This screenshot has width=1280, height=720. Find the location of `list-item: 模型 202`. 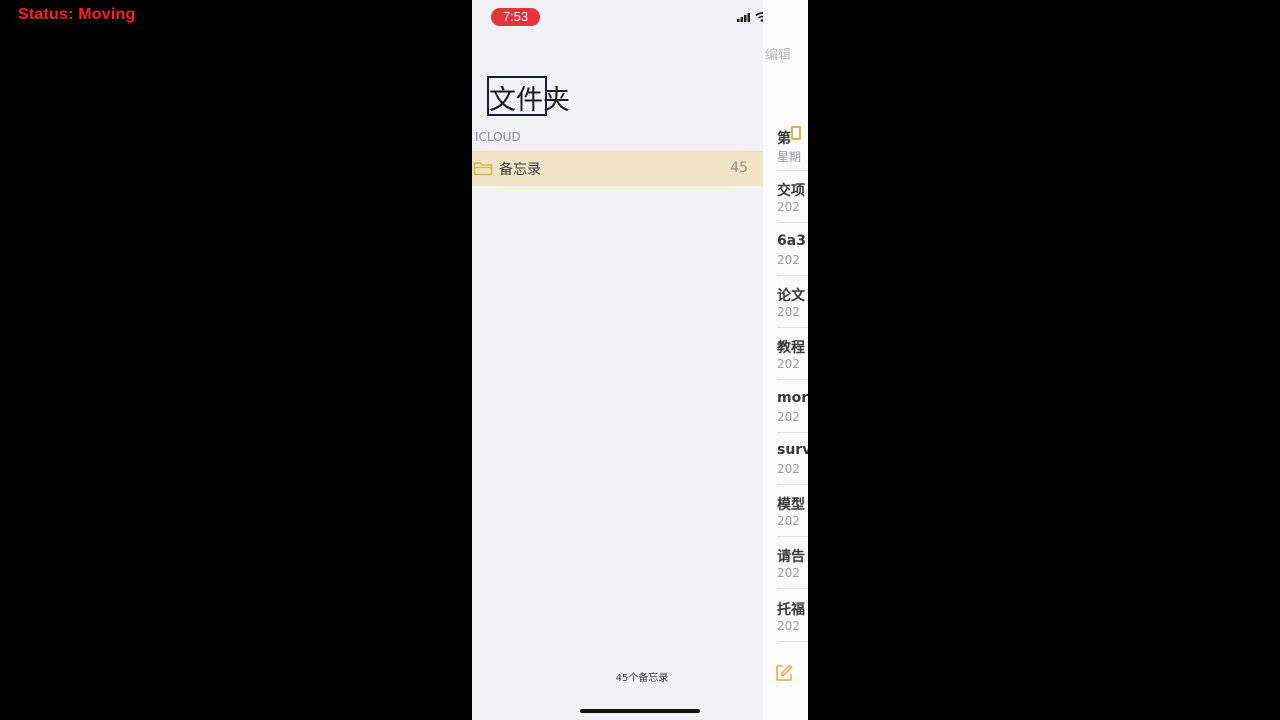

list-item: 模型 202 is located at coordinates (792, 510).